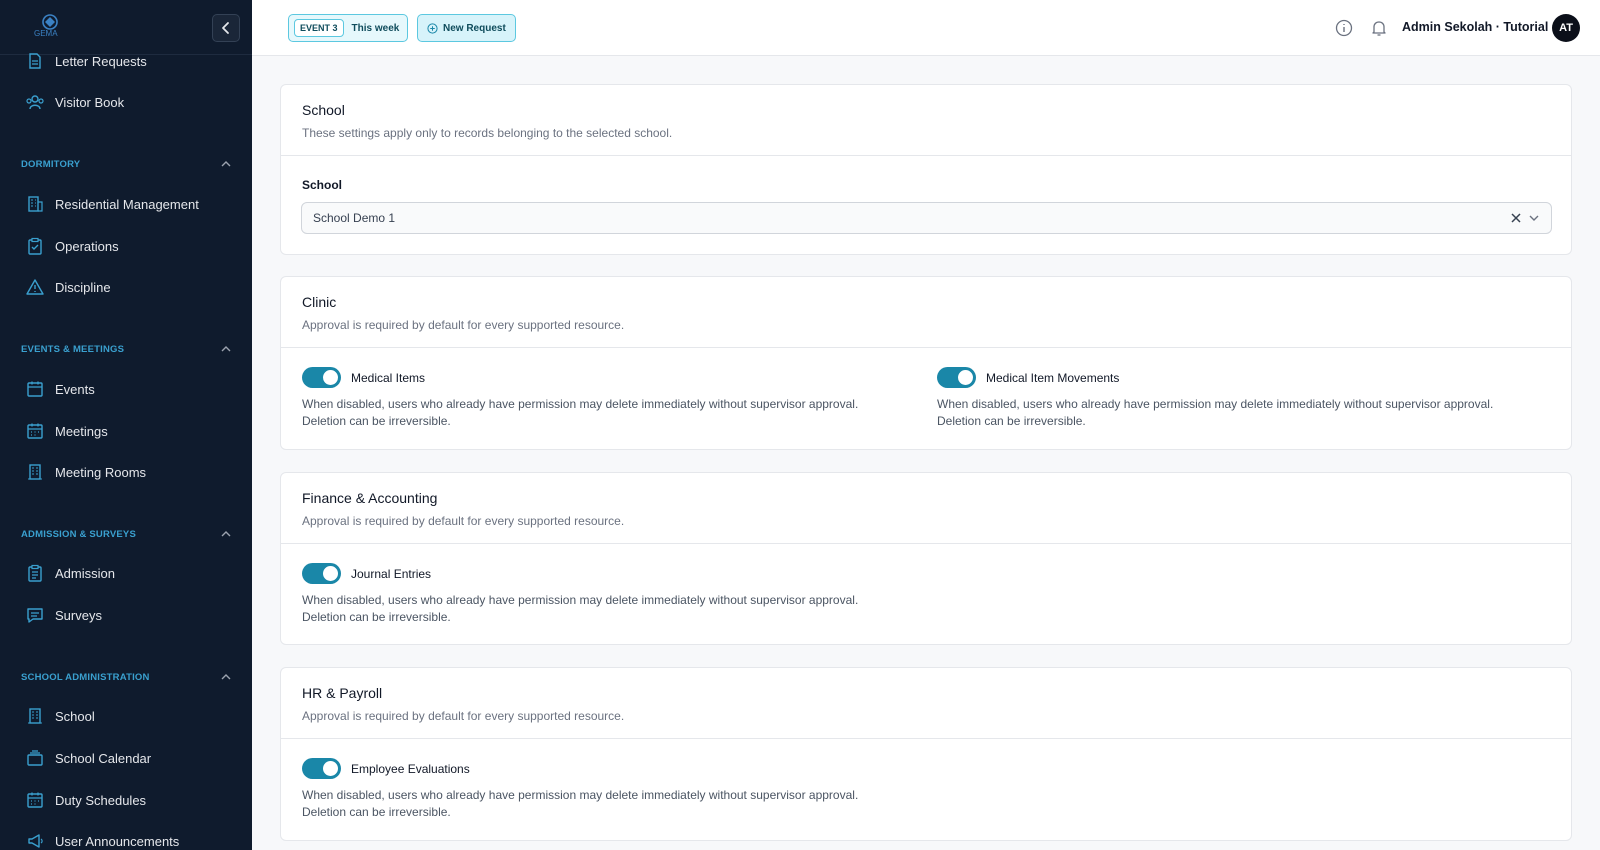 This screenshot has width=1600, height=850. Describe the element at coordinates (321, 573) in the screenshot. I see `journal-entries-toggle` at that location.